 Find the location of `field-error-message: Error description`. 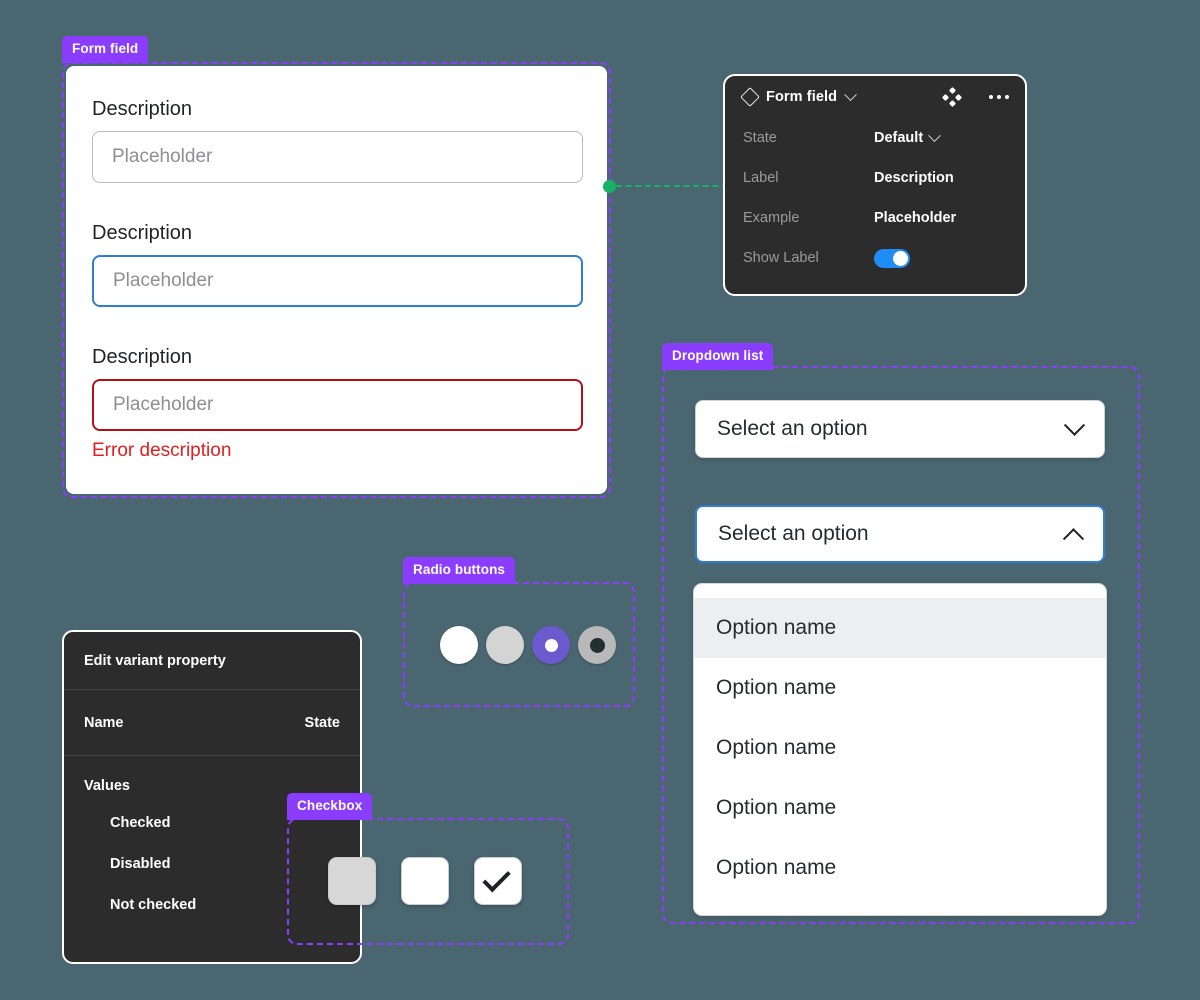

field-error-message: Error description is located at coordinates (162, 450).